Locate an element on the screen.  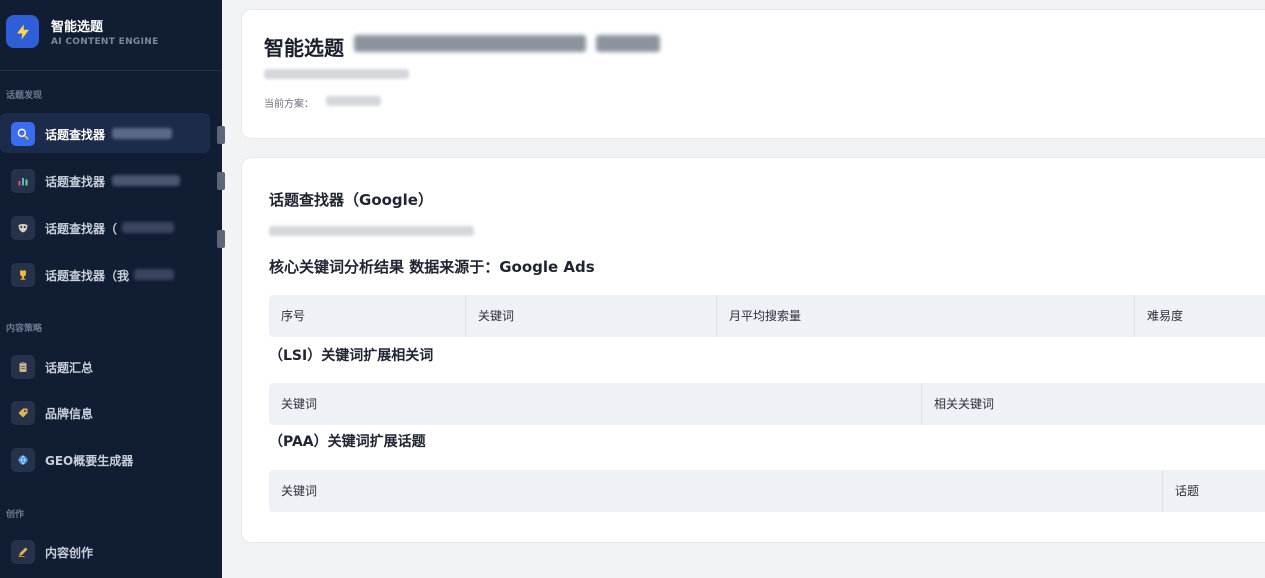
column-header: 话题 is located at coordinates (1214, 491).